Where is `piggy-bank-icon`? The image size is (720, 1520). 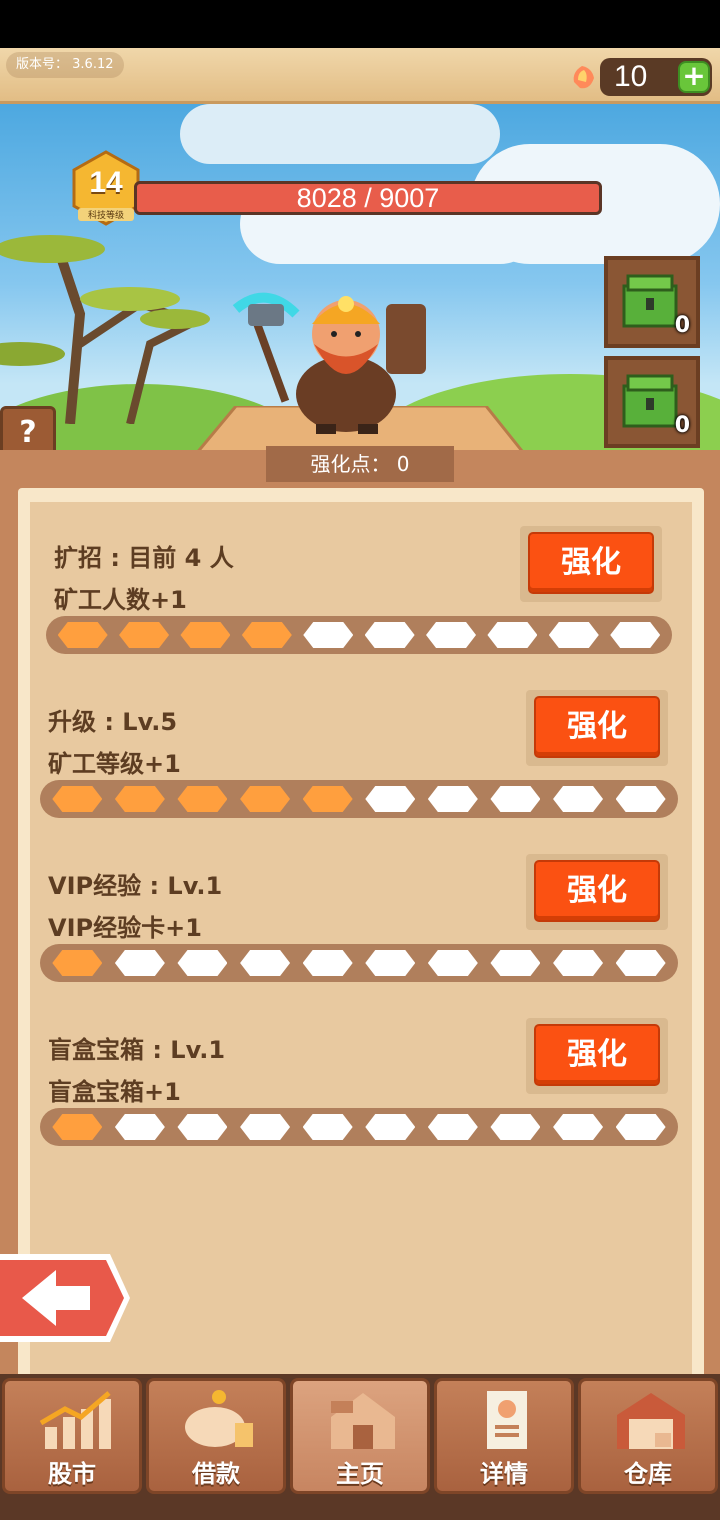 piggy-bank-icon is located at coordinates (219, 1418).